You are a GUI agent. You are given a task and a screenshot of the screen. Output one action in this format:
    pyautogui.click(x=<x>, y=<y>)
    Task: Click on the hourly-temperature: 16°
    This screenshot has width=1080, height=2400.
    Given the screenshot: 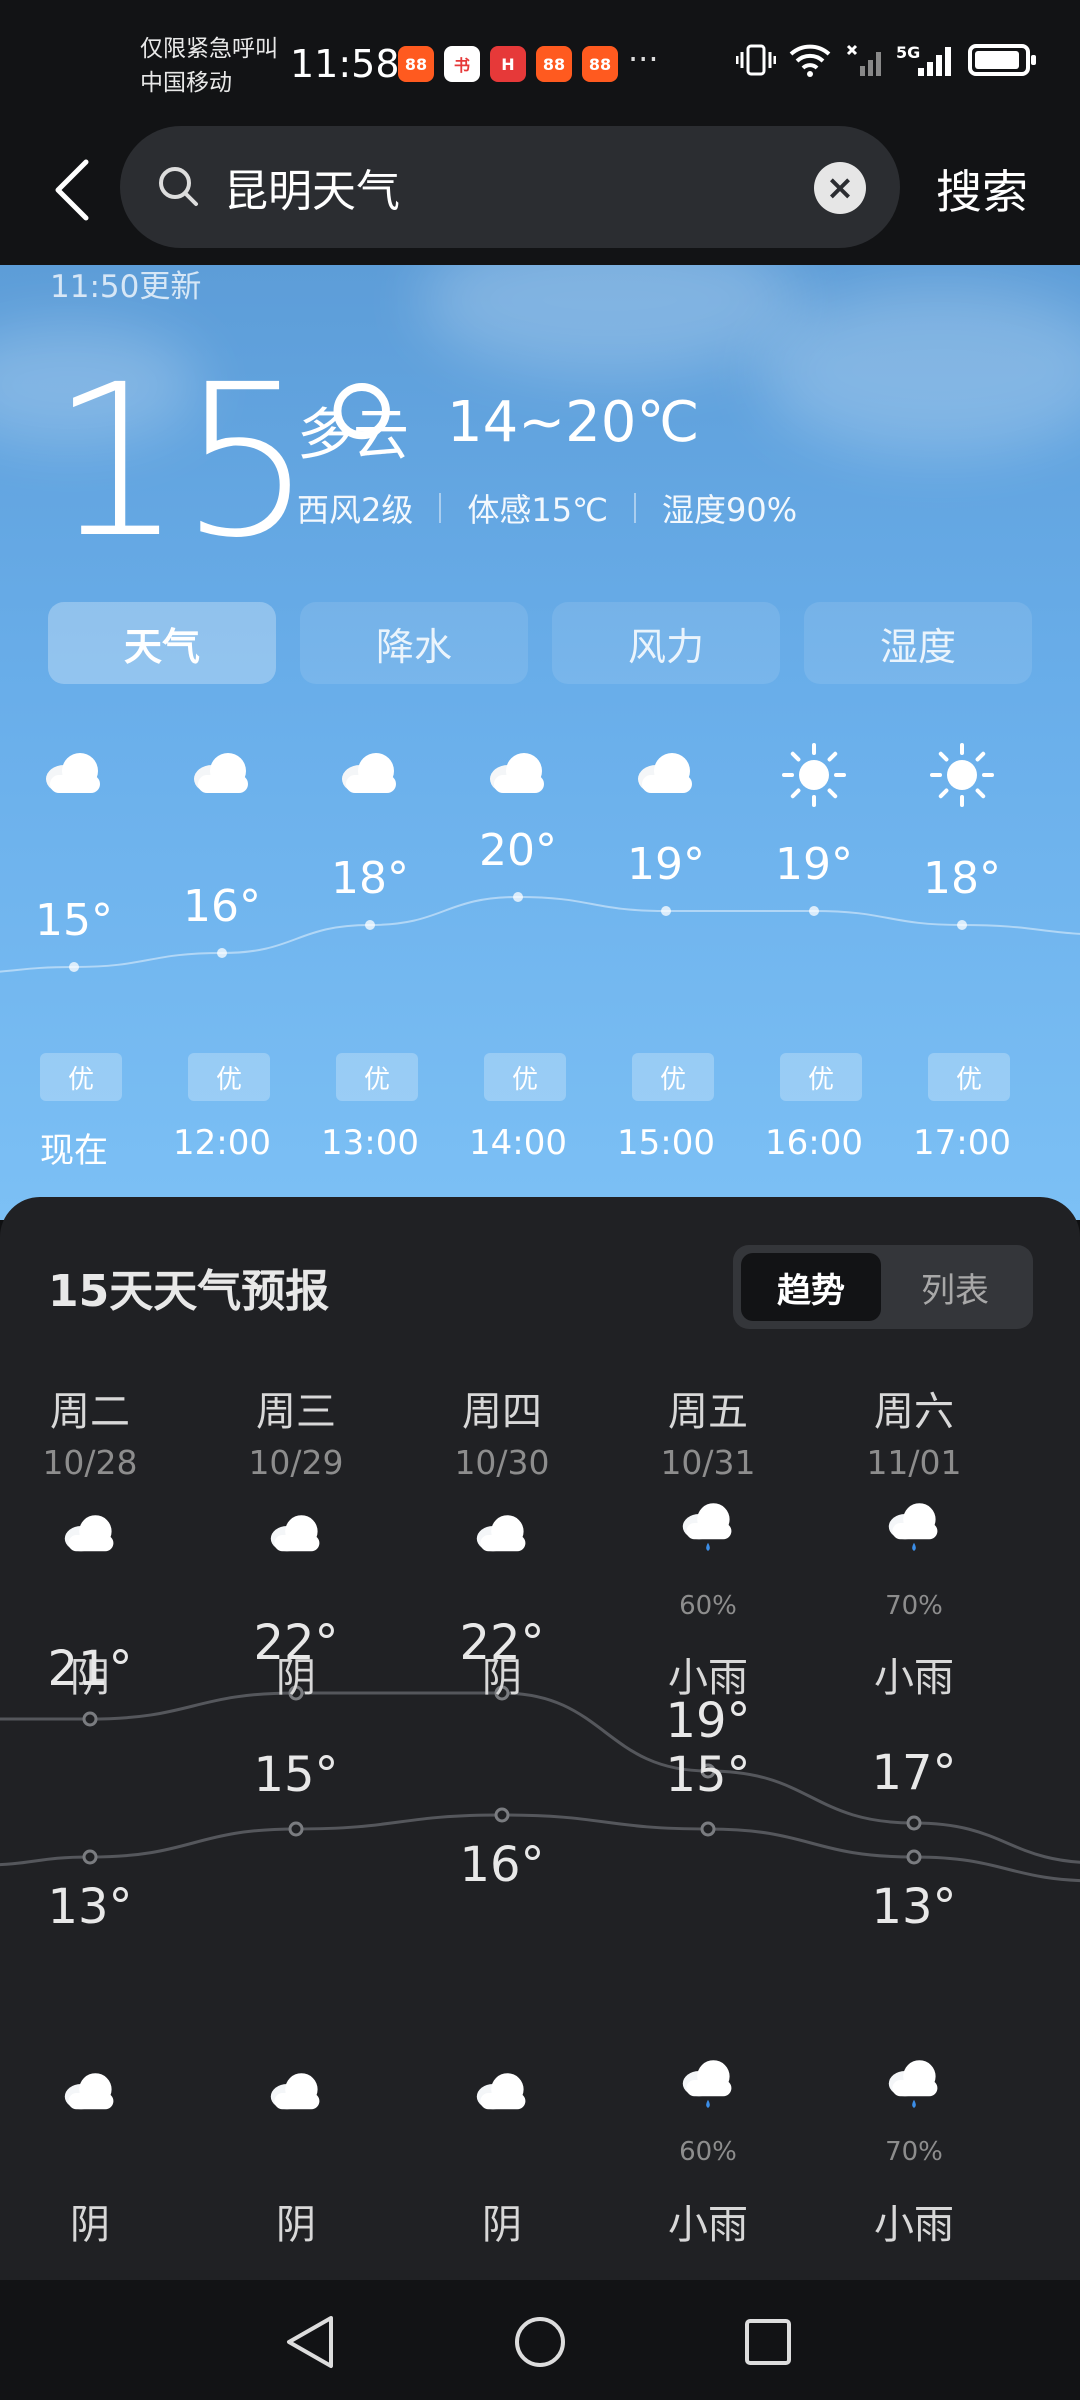 What is the action you would take?
    pyautogui.click(x=222, y=906)
    